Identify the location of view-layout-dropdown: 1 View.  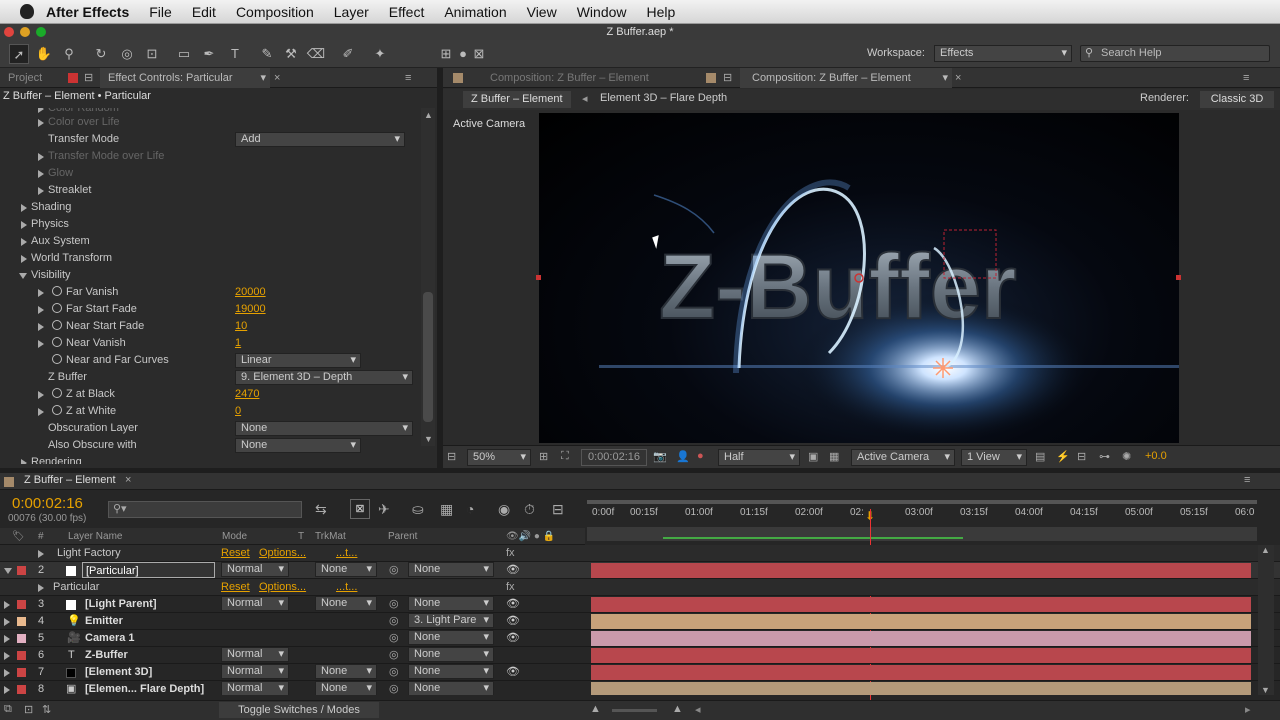
(994, 457).